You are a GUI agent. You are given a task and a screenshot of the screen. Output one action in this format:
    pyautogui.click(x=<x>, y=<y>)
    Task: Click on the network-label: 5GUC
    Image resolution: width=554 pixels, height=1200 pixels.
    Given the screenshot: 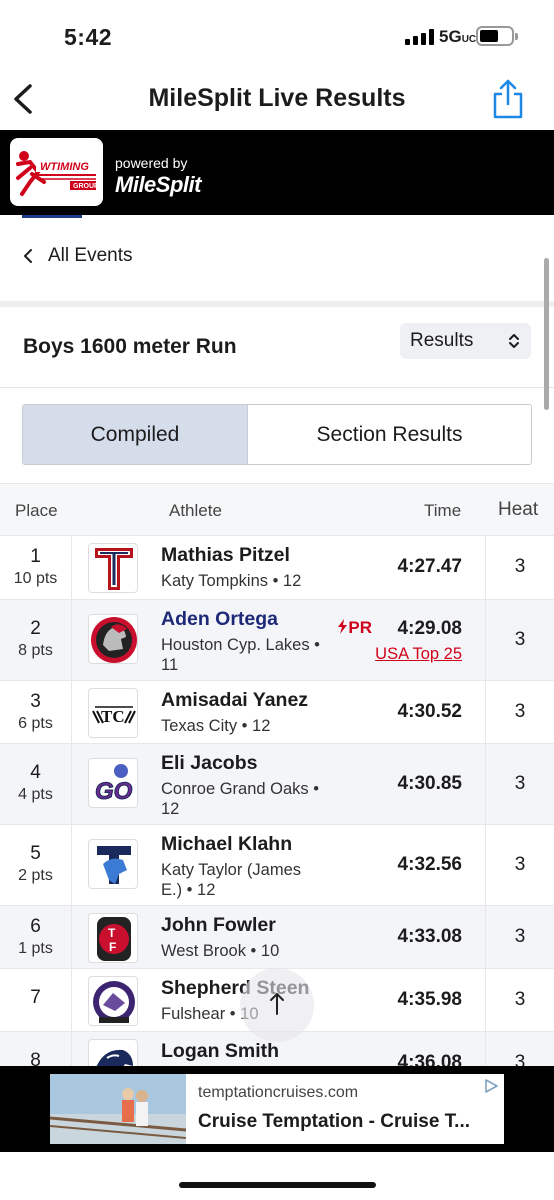 What is the action you would take?
    pyautogui.click(x=458, y=36)
    